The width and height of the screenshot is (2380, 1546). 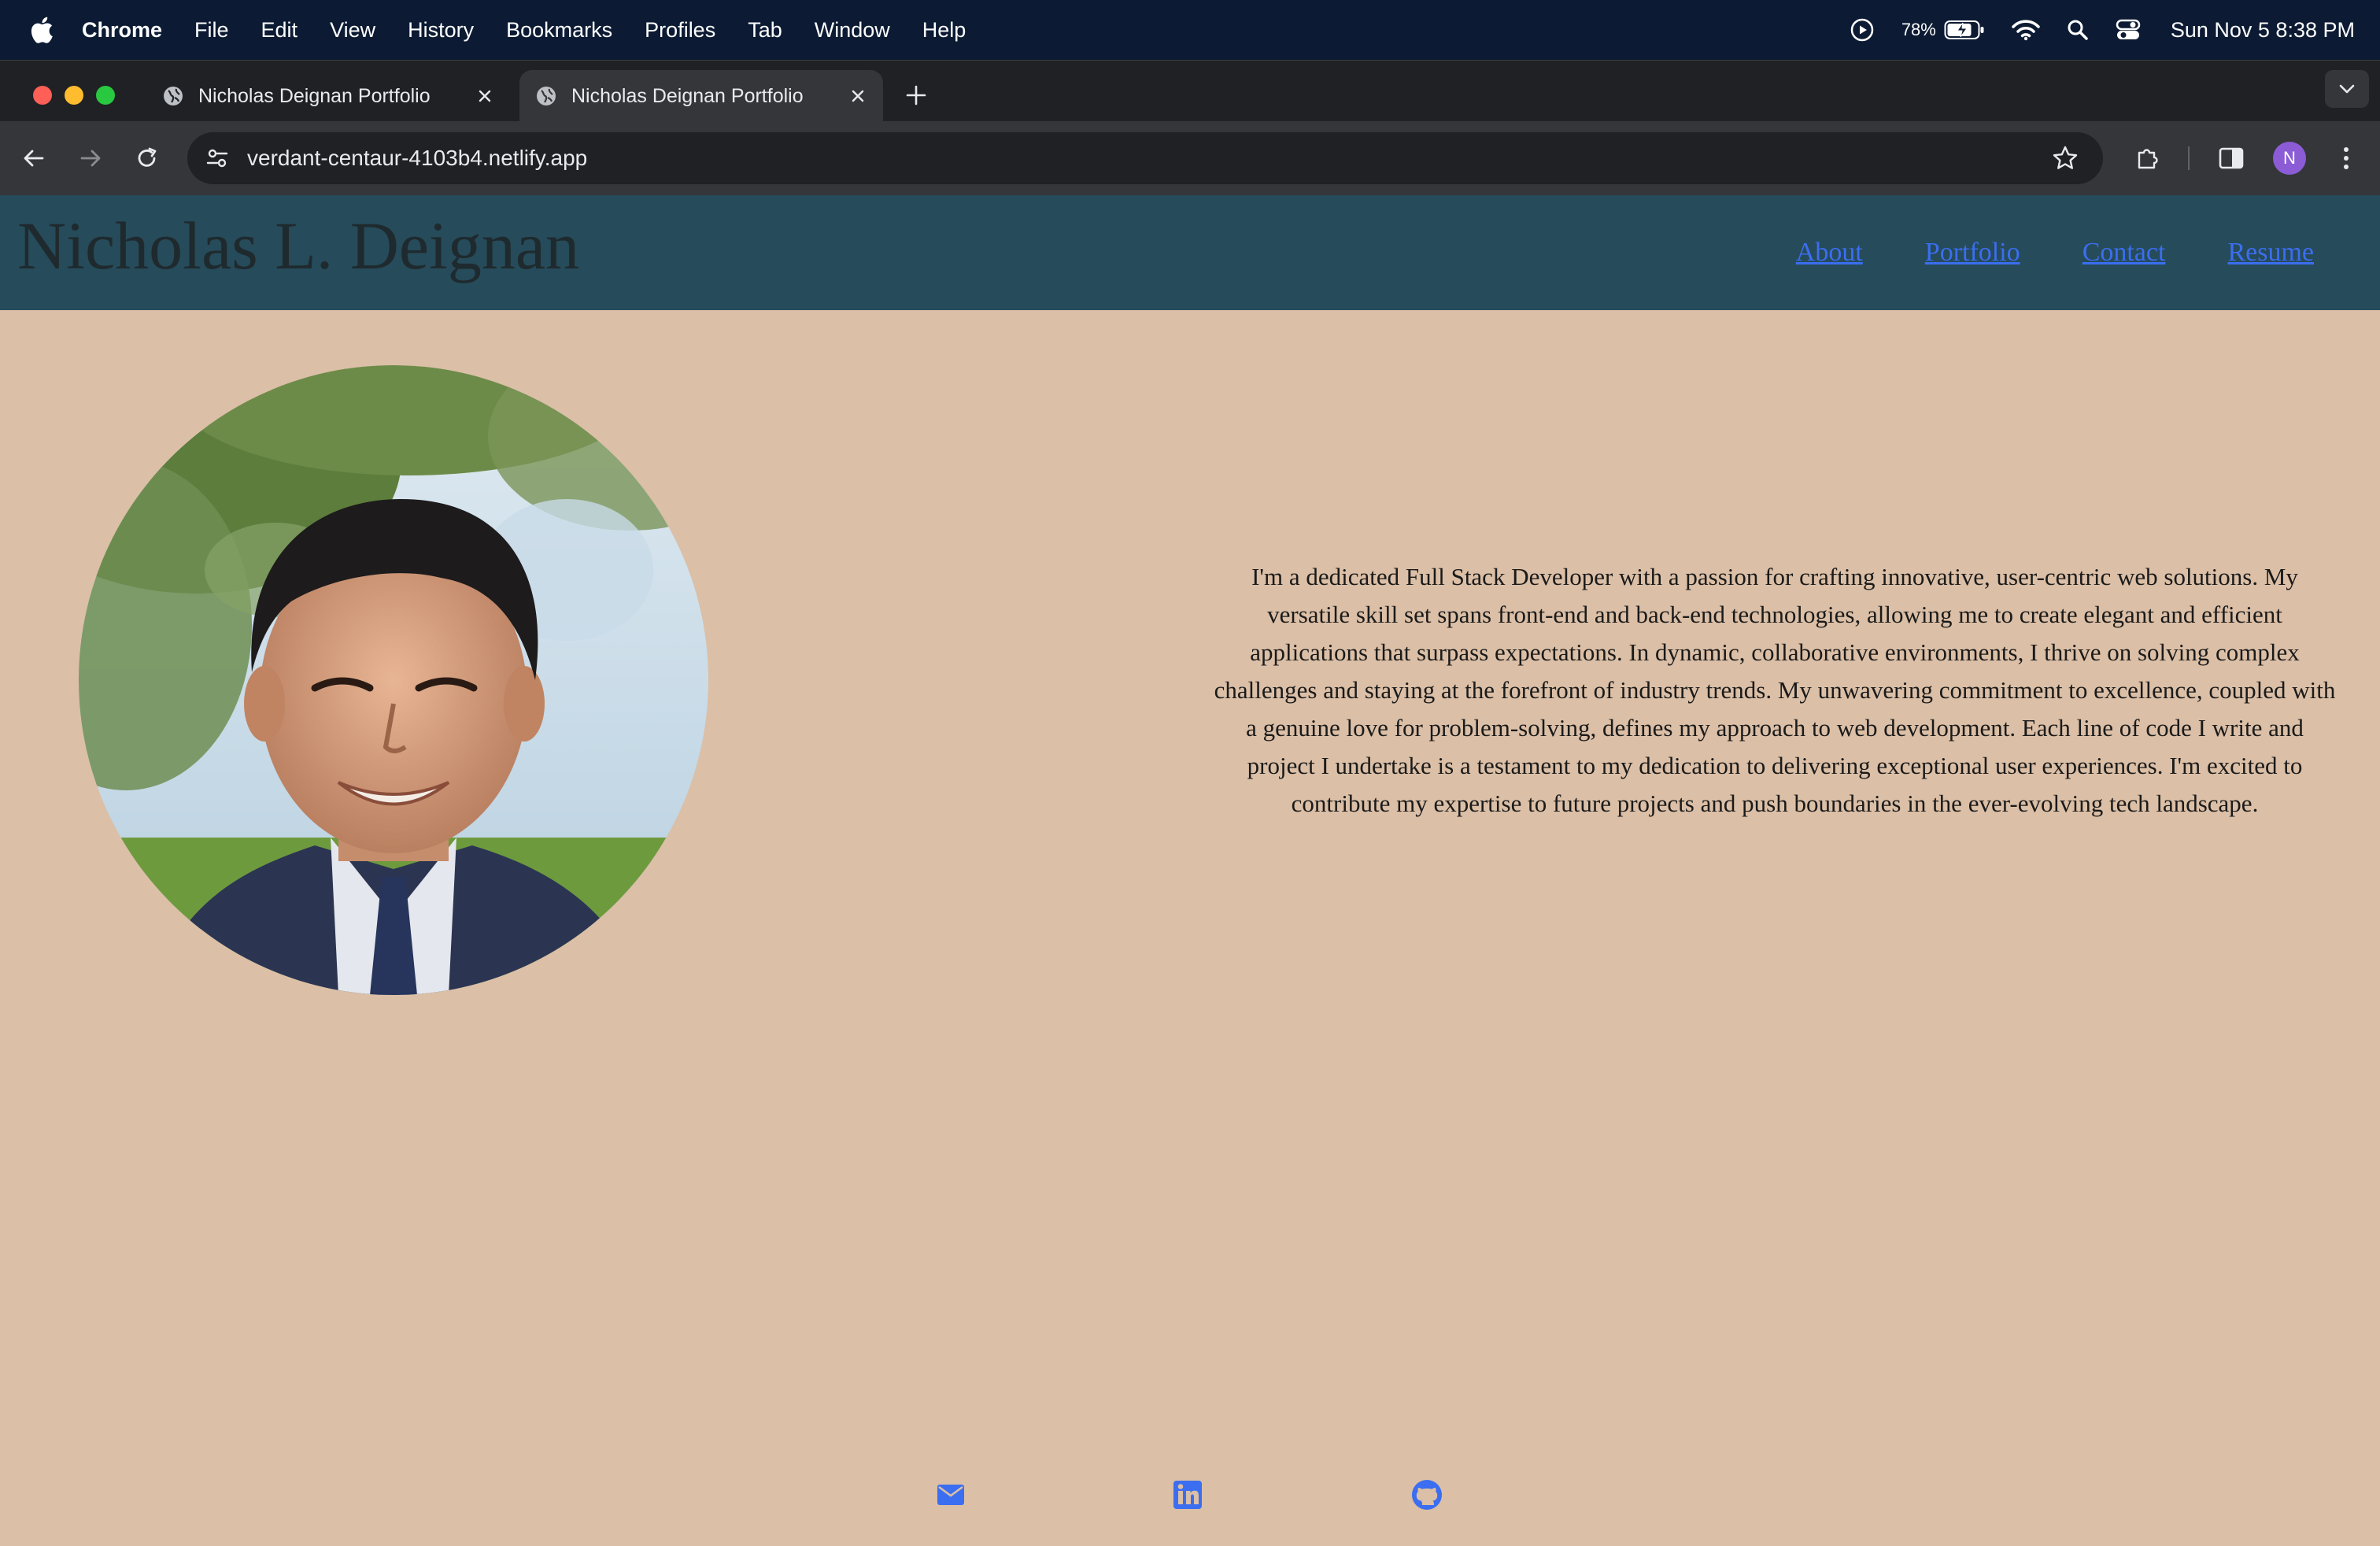 I want to click on menu-tab: Tab, so click(x=765, y=30).